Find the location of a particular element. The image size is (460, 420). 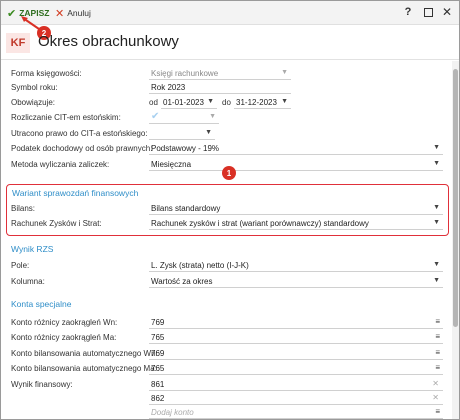

date-to-value: 31-12-2023 is located at coordinates (256, 102).